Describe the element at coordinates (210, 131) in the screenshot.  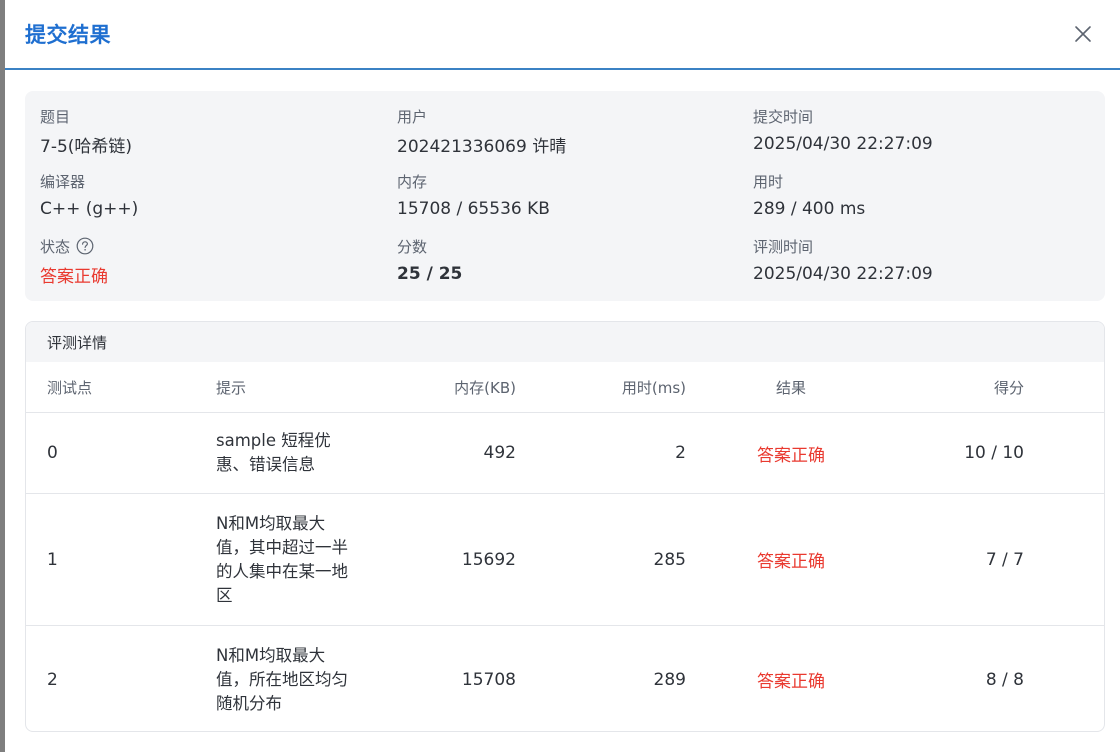
I see `problem-field: 题目 7-5(哈希链)` at that location.